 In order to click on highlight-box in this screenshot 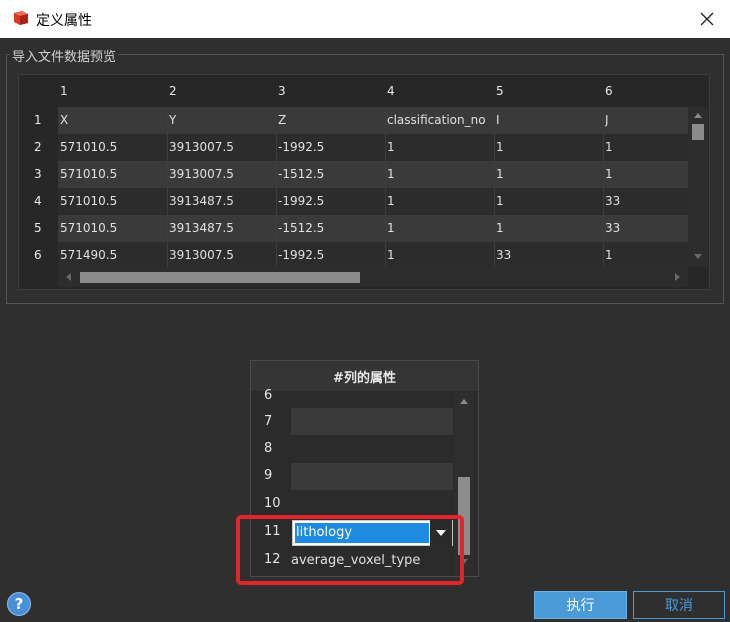, I will do `click(350, 550)`.